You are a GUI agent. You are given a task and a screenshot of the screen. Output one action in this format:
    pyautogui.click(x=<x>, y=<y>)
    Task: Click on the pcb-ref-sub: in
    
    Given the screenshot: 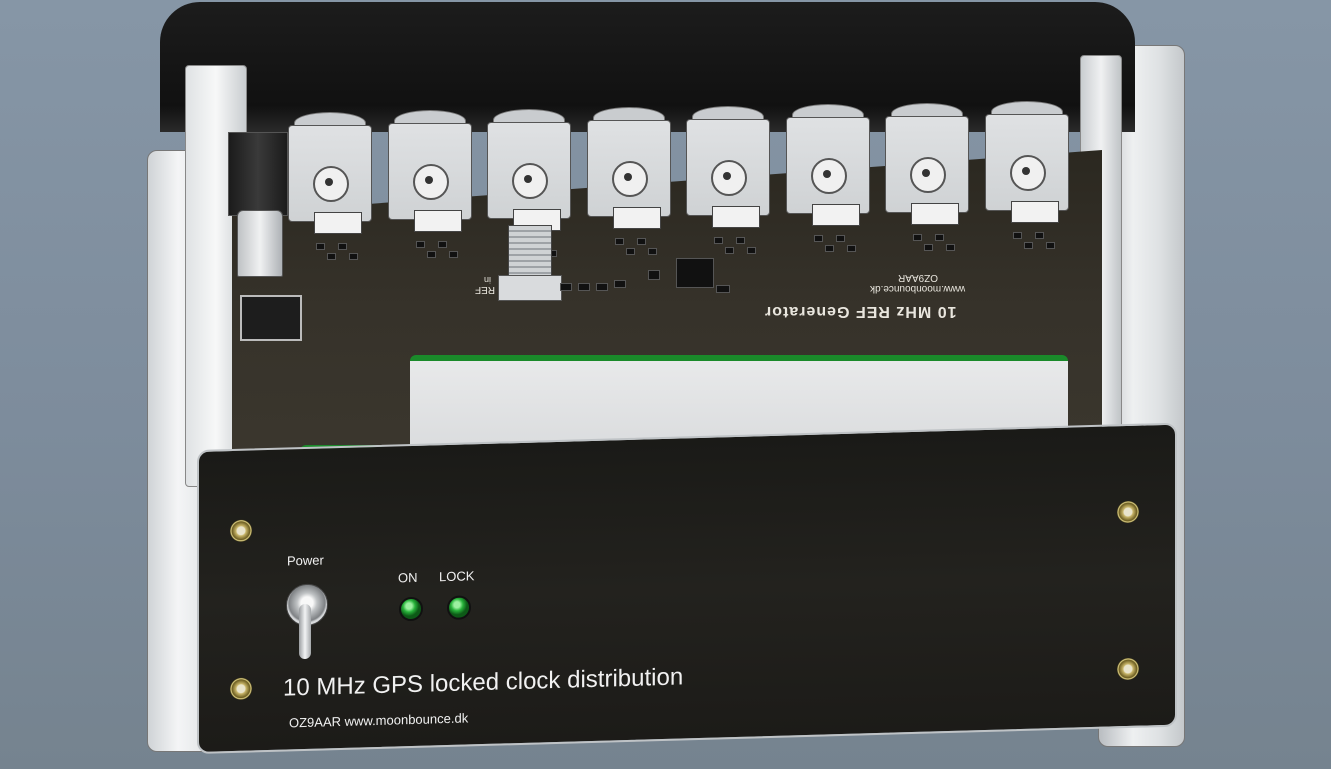 What is the action you would take?
    pyautogui.click(x=488, y=280)
    